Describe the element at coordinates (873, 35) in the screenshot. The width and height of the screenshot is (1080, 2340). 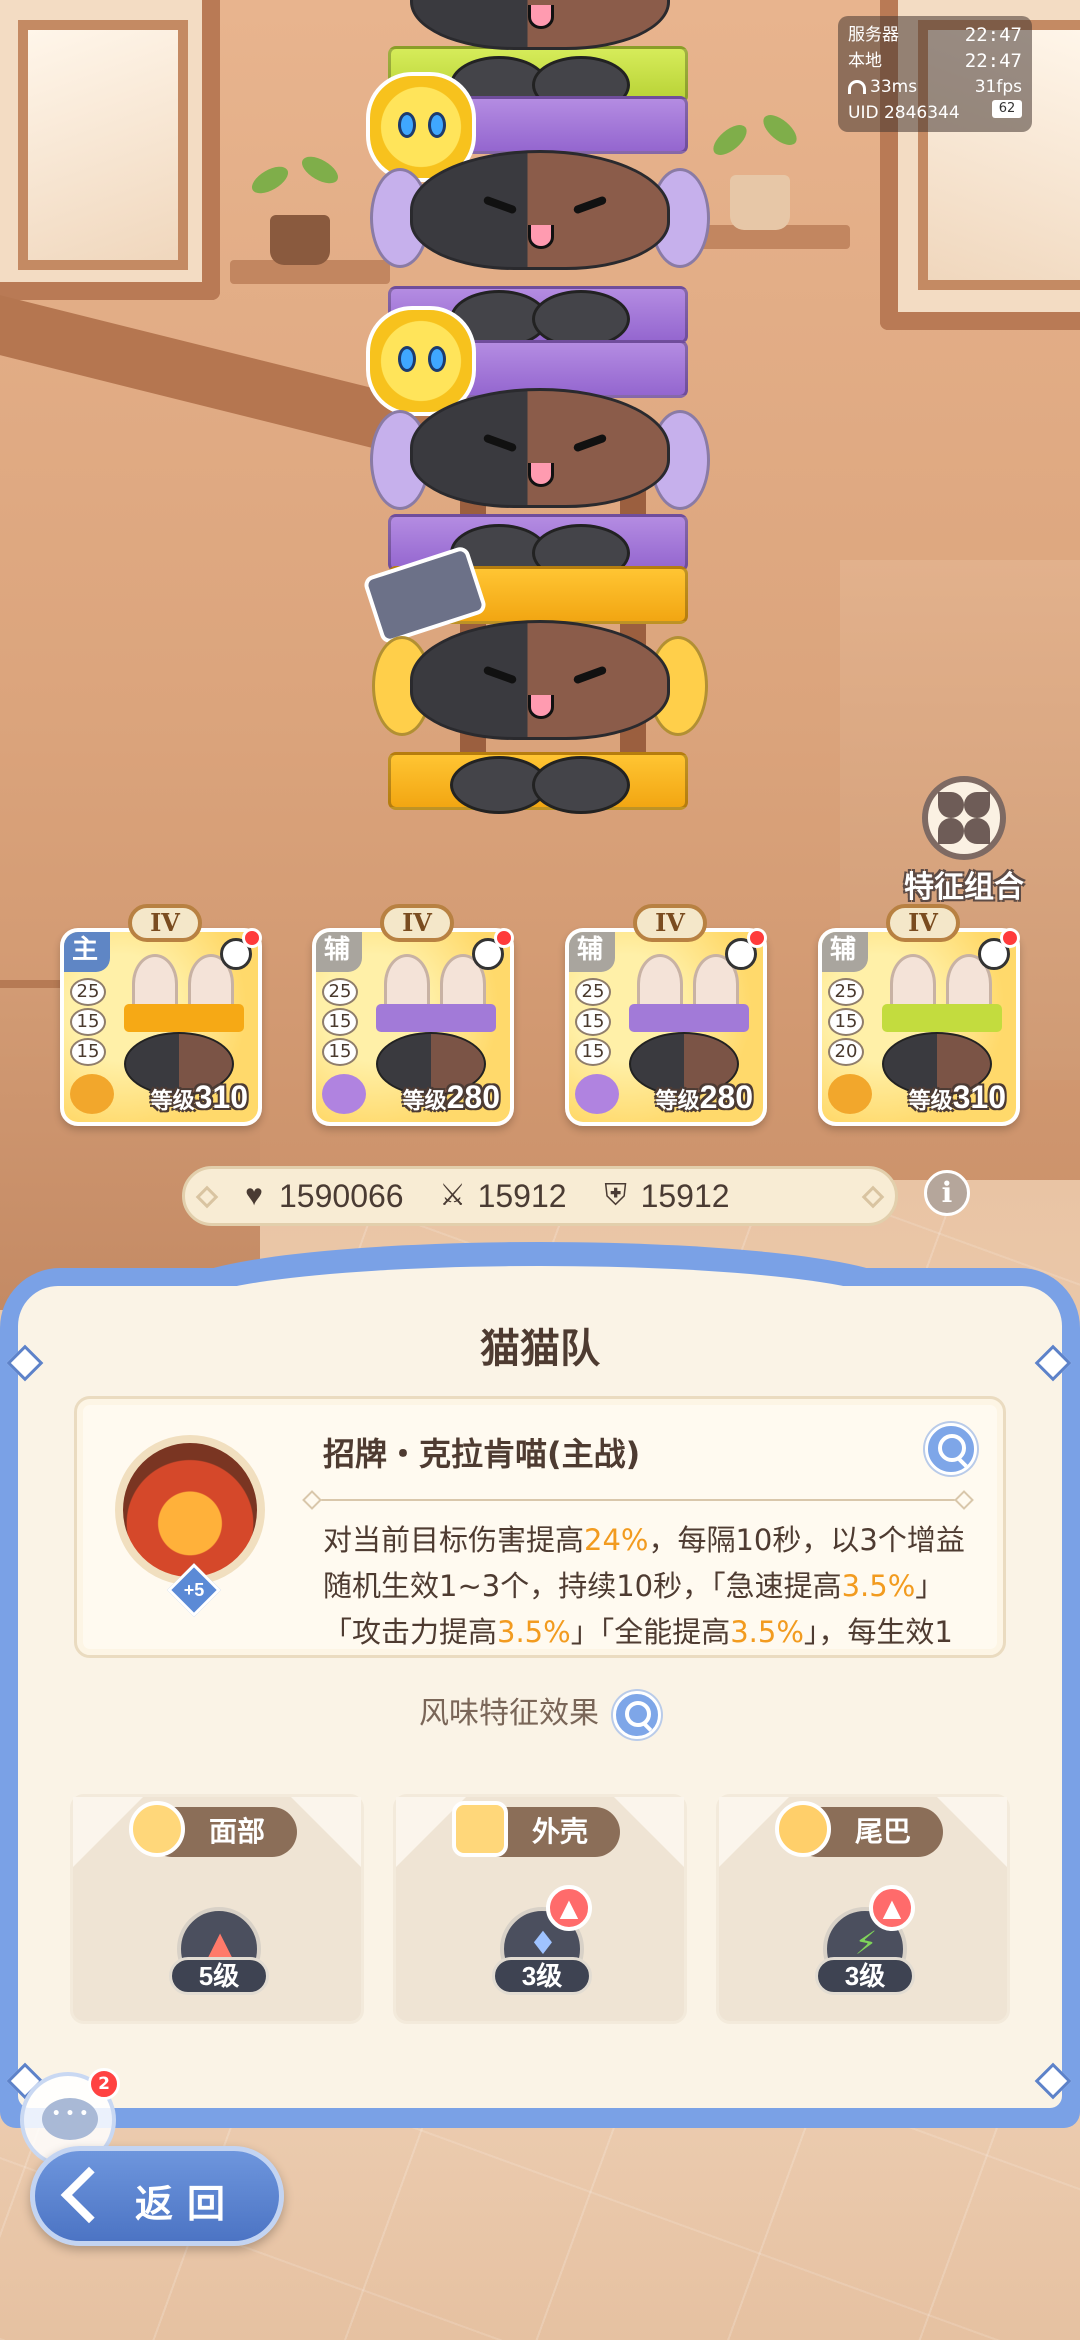
I see `server-label: 服务器` at that location.